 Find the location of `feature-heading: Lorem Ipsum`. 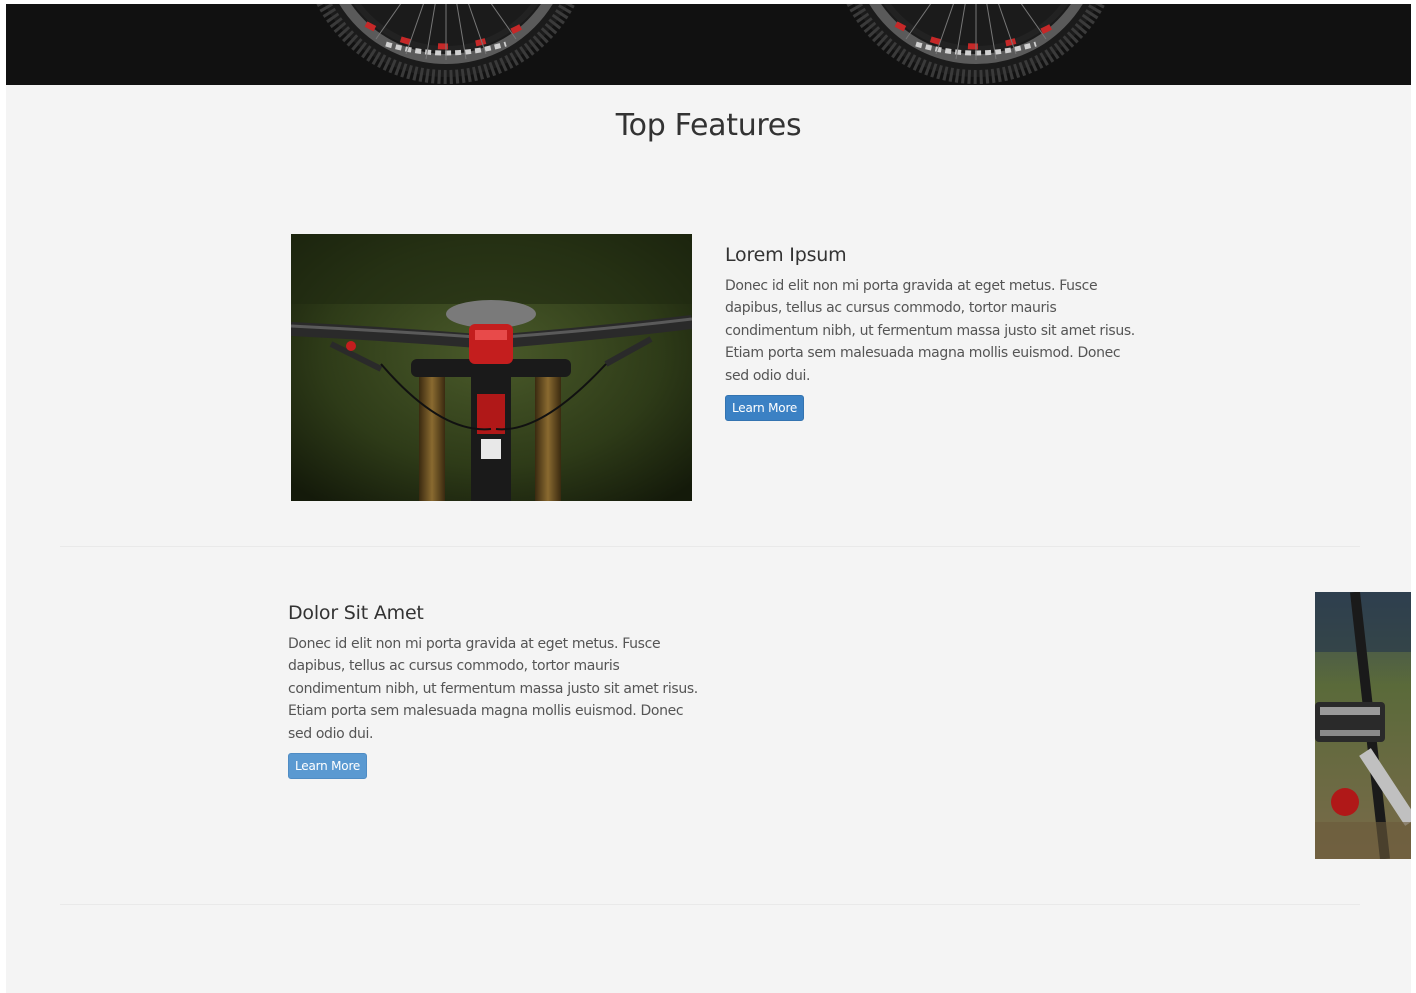

feature-heading: Lorem Ipsum is located at coordinates (786, 255).